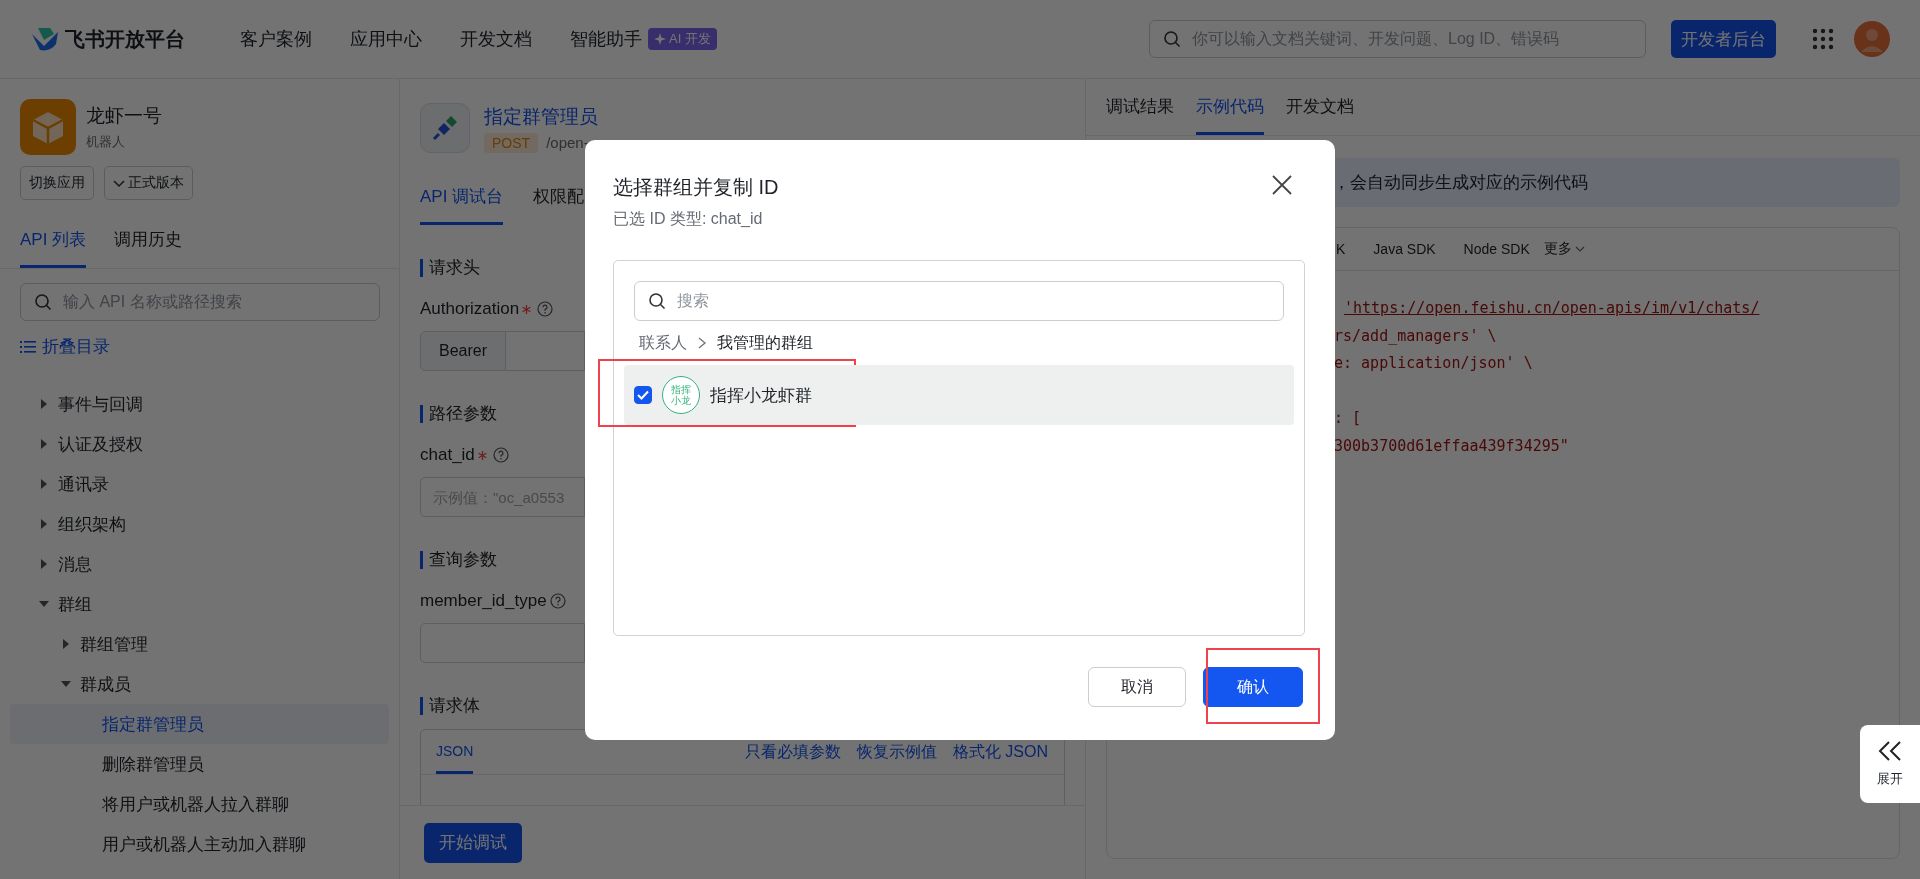 This screenshot has width=1920, height=879. I want to click on nav-link: 客户案例, so click(276, 39).